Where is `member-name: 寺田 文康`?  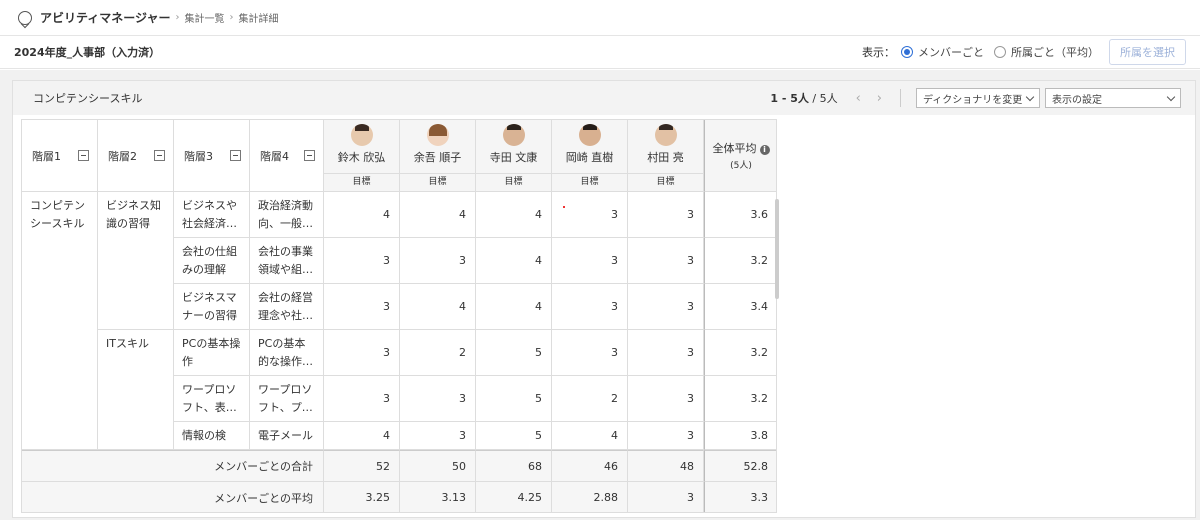 member-name: 寺田 文康 is located at coordinates (513, 157).